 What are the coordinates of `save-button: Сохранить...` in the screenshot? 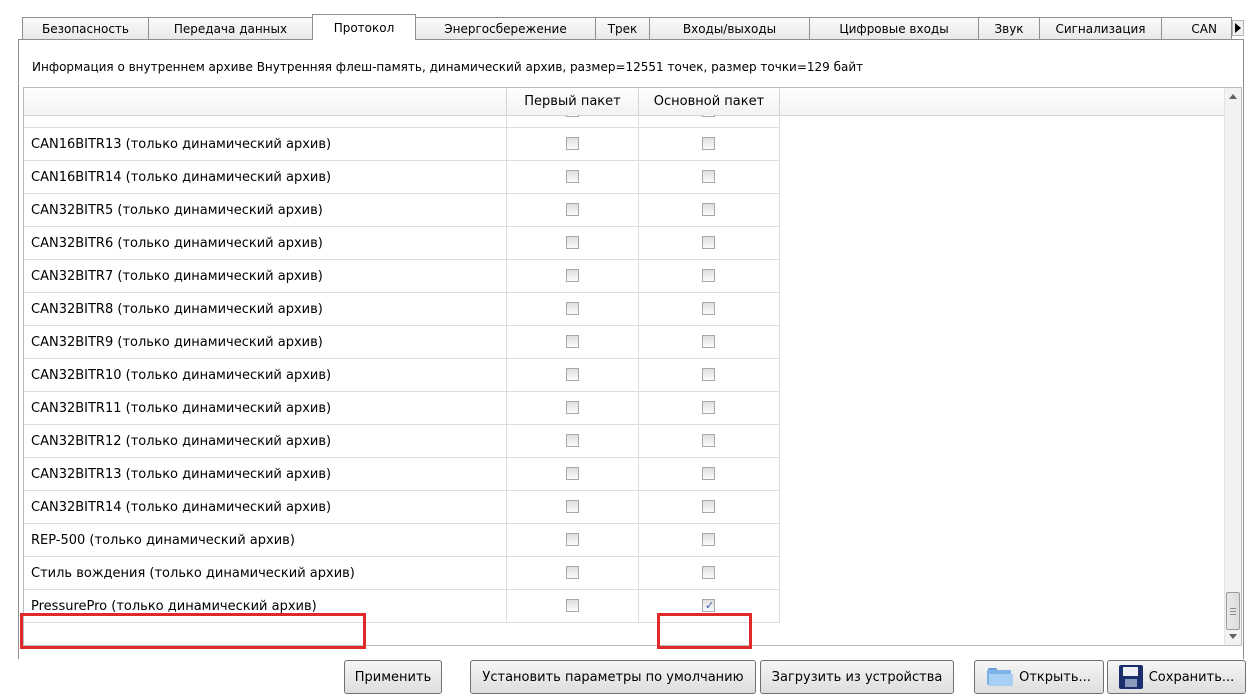 It's located at (1176, 677).